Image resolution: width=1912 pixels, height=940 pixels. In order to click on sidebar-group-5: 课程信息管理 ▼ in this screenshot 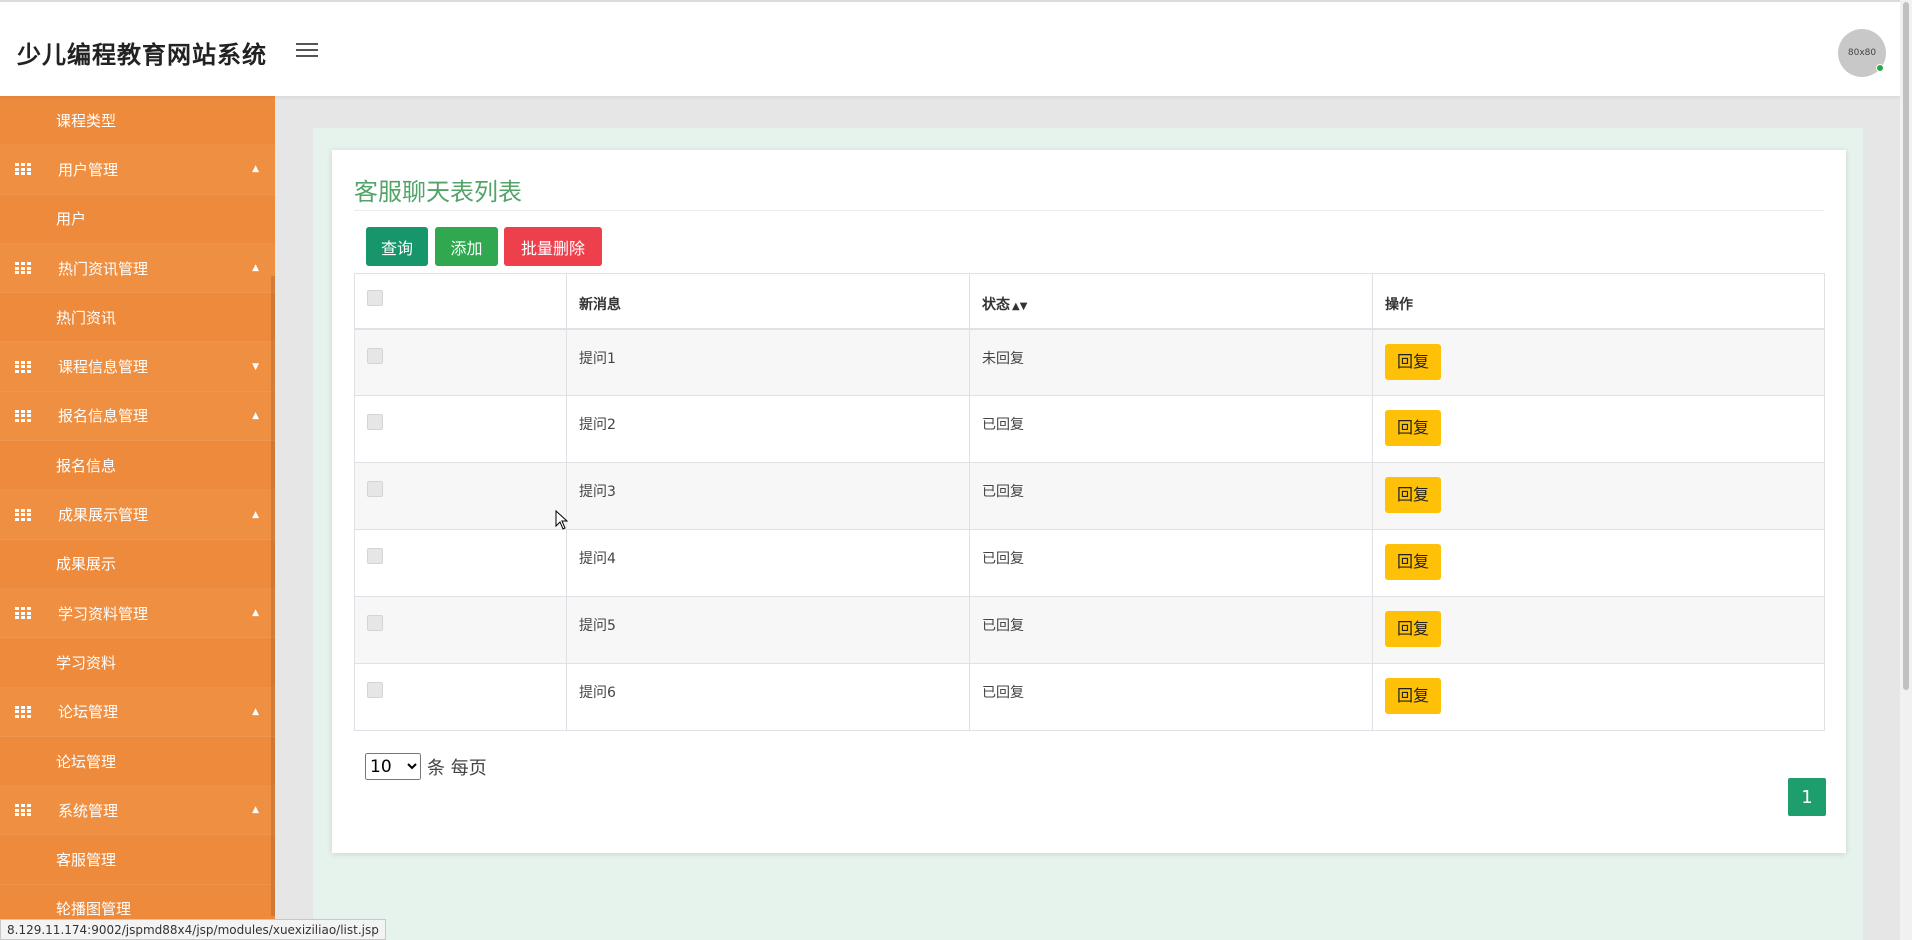, I will do `click(137, 367)`.